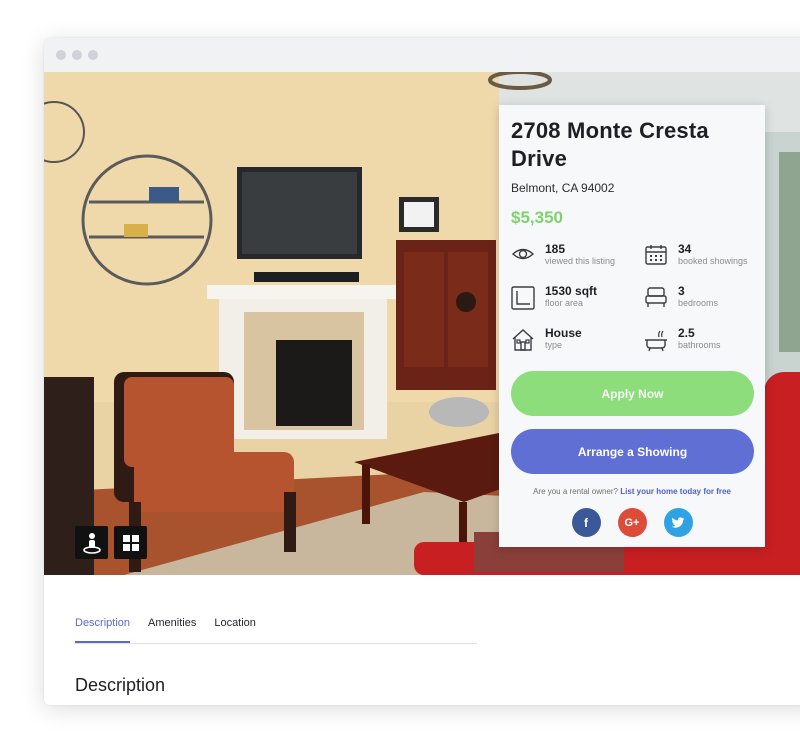 The image size is (800, 741). I want to click on stat-views: 185 viewed this listing, so click(577, 255).